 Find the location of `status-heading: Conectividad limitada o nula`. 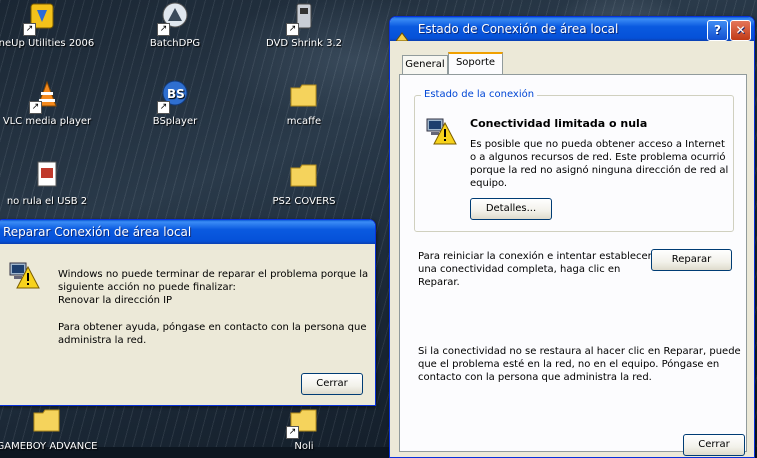

status-heading: Conectividad limitada o nula is located at coordinates (559, 123).